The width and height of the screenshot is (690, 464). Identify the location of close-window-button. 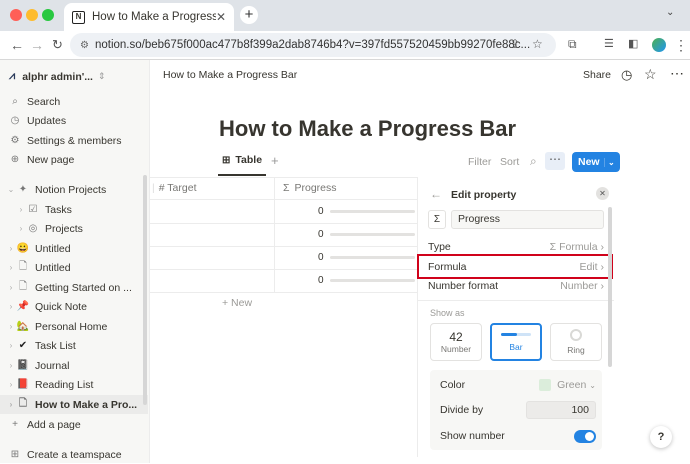
(16, 15).